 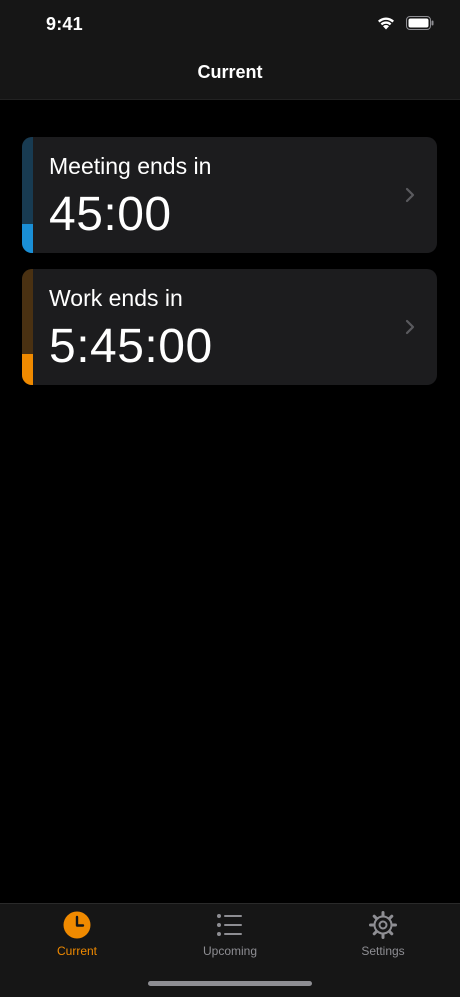 I want to click on tab-settings: Settings, so click(x=383, y=934).